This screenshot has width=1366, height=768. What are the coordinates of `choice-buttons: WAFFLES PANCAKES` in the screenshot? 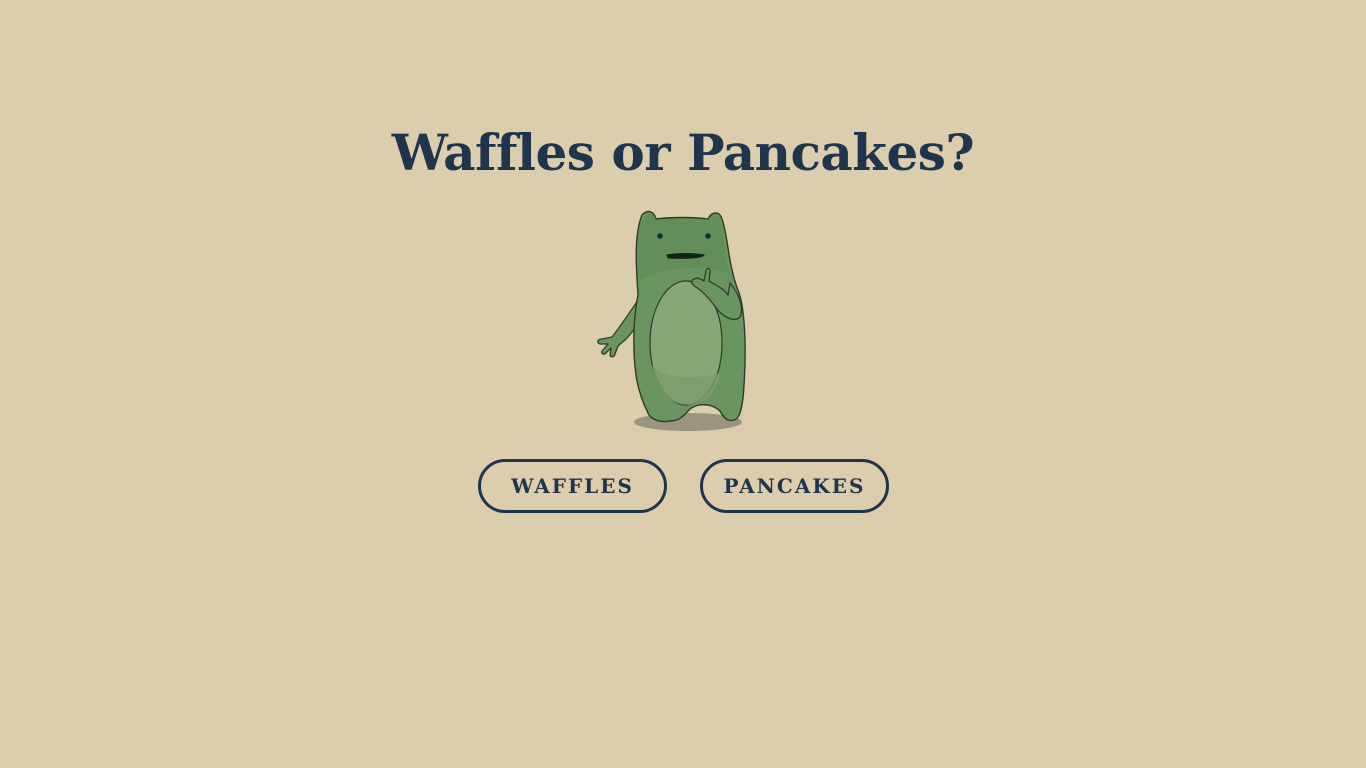 It's located at (684, 486).